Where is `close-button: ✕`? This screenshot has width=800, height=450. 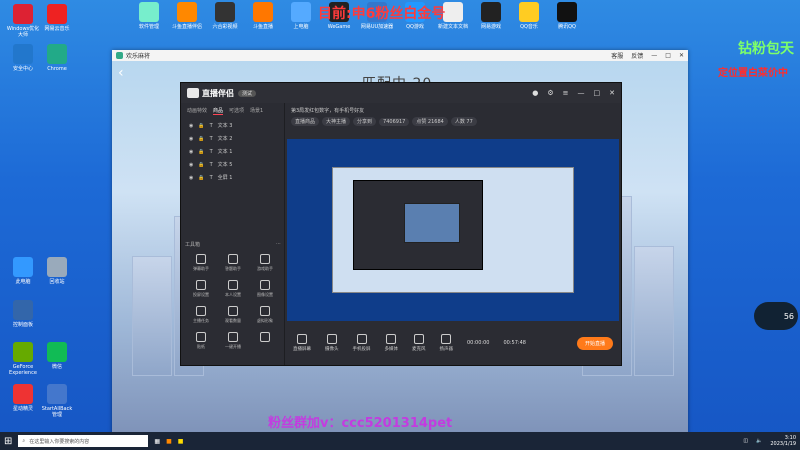 close-button: ✕ is located at coordinates (681, 55).